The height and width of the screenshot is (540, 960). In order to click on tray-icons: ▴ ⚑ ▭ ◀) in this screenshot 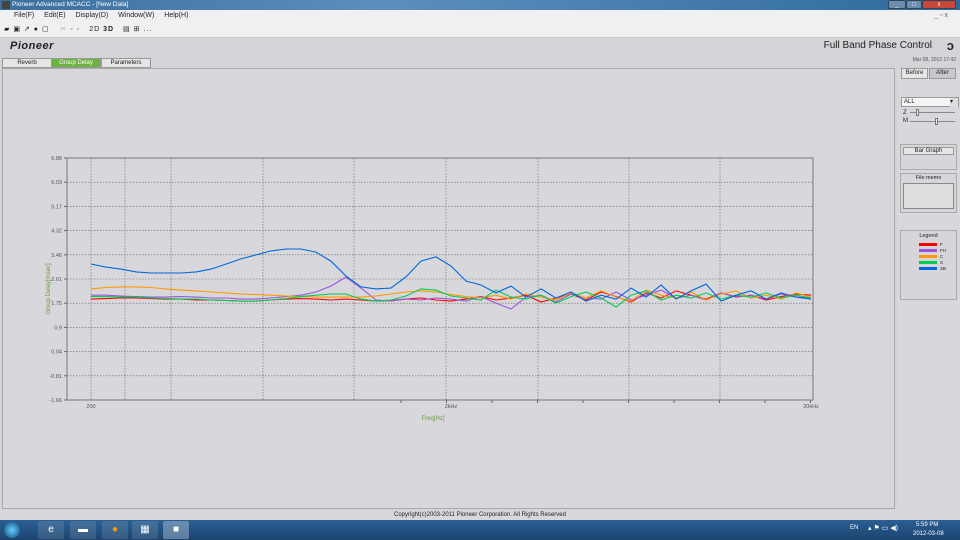, I will do `click(883, 528)`.